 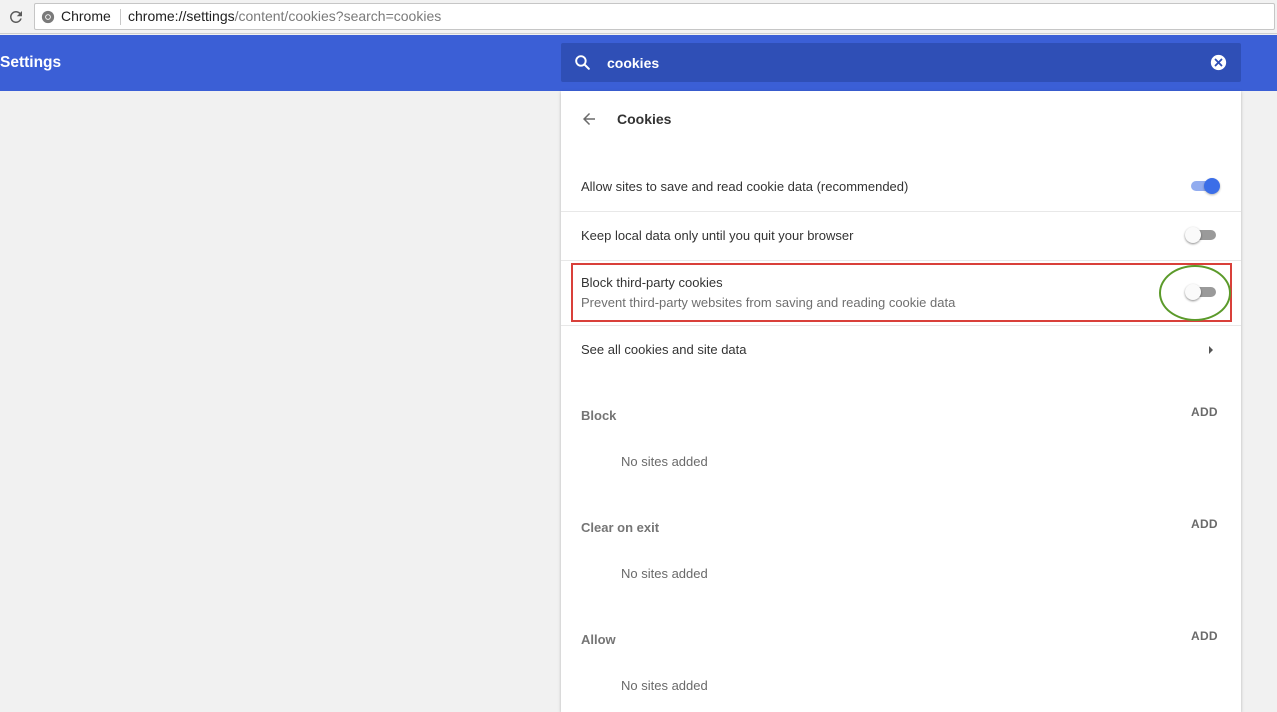 What do you see at coordinates (599, 415) in the screenshot?
I see `section-title-block: Block` at bounding box center [599, 415].